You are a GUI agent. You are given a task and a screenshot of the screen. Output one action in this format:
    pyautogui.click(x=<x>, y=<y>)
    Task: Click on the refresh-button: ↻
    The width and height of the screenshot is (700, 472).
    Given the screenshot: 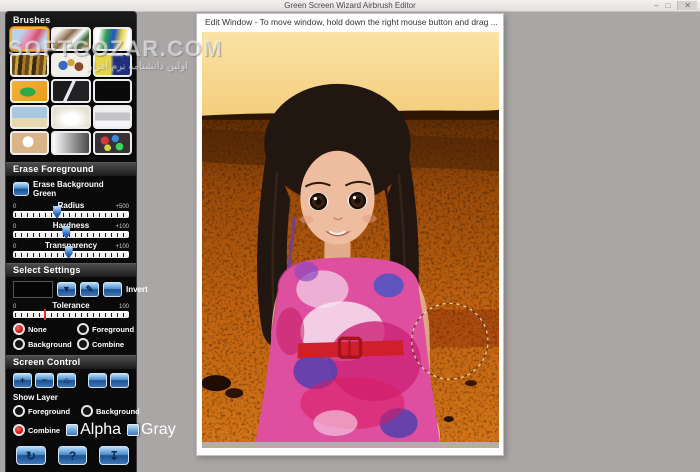 What is the action you would take?
    pyautogui.click(x=31, y=455)
    